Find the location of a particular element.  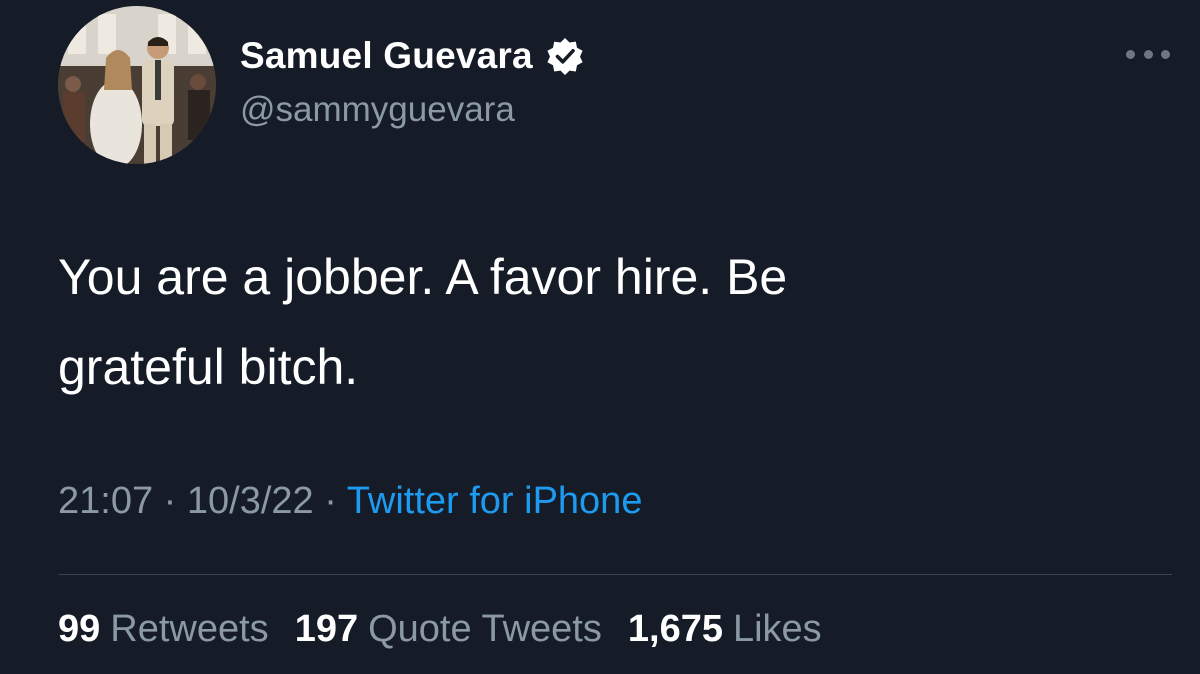

author-handle: @sammyguevara is located at coordinates (377, 110).